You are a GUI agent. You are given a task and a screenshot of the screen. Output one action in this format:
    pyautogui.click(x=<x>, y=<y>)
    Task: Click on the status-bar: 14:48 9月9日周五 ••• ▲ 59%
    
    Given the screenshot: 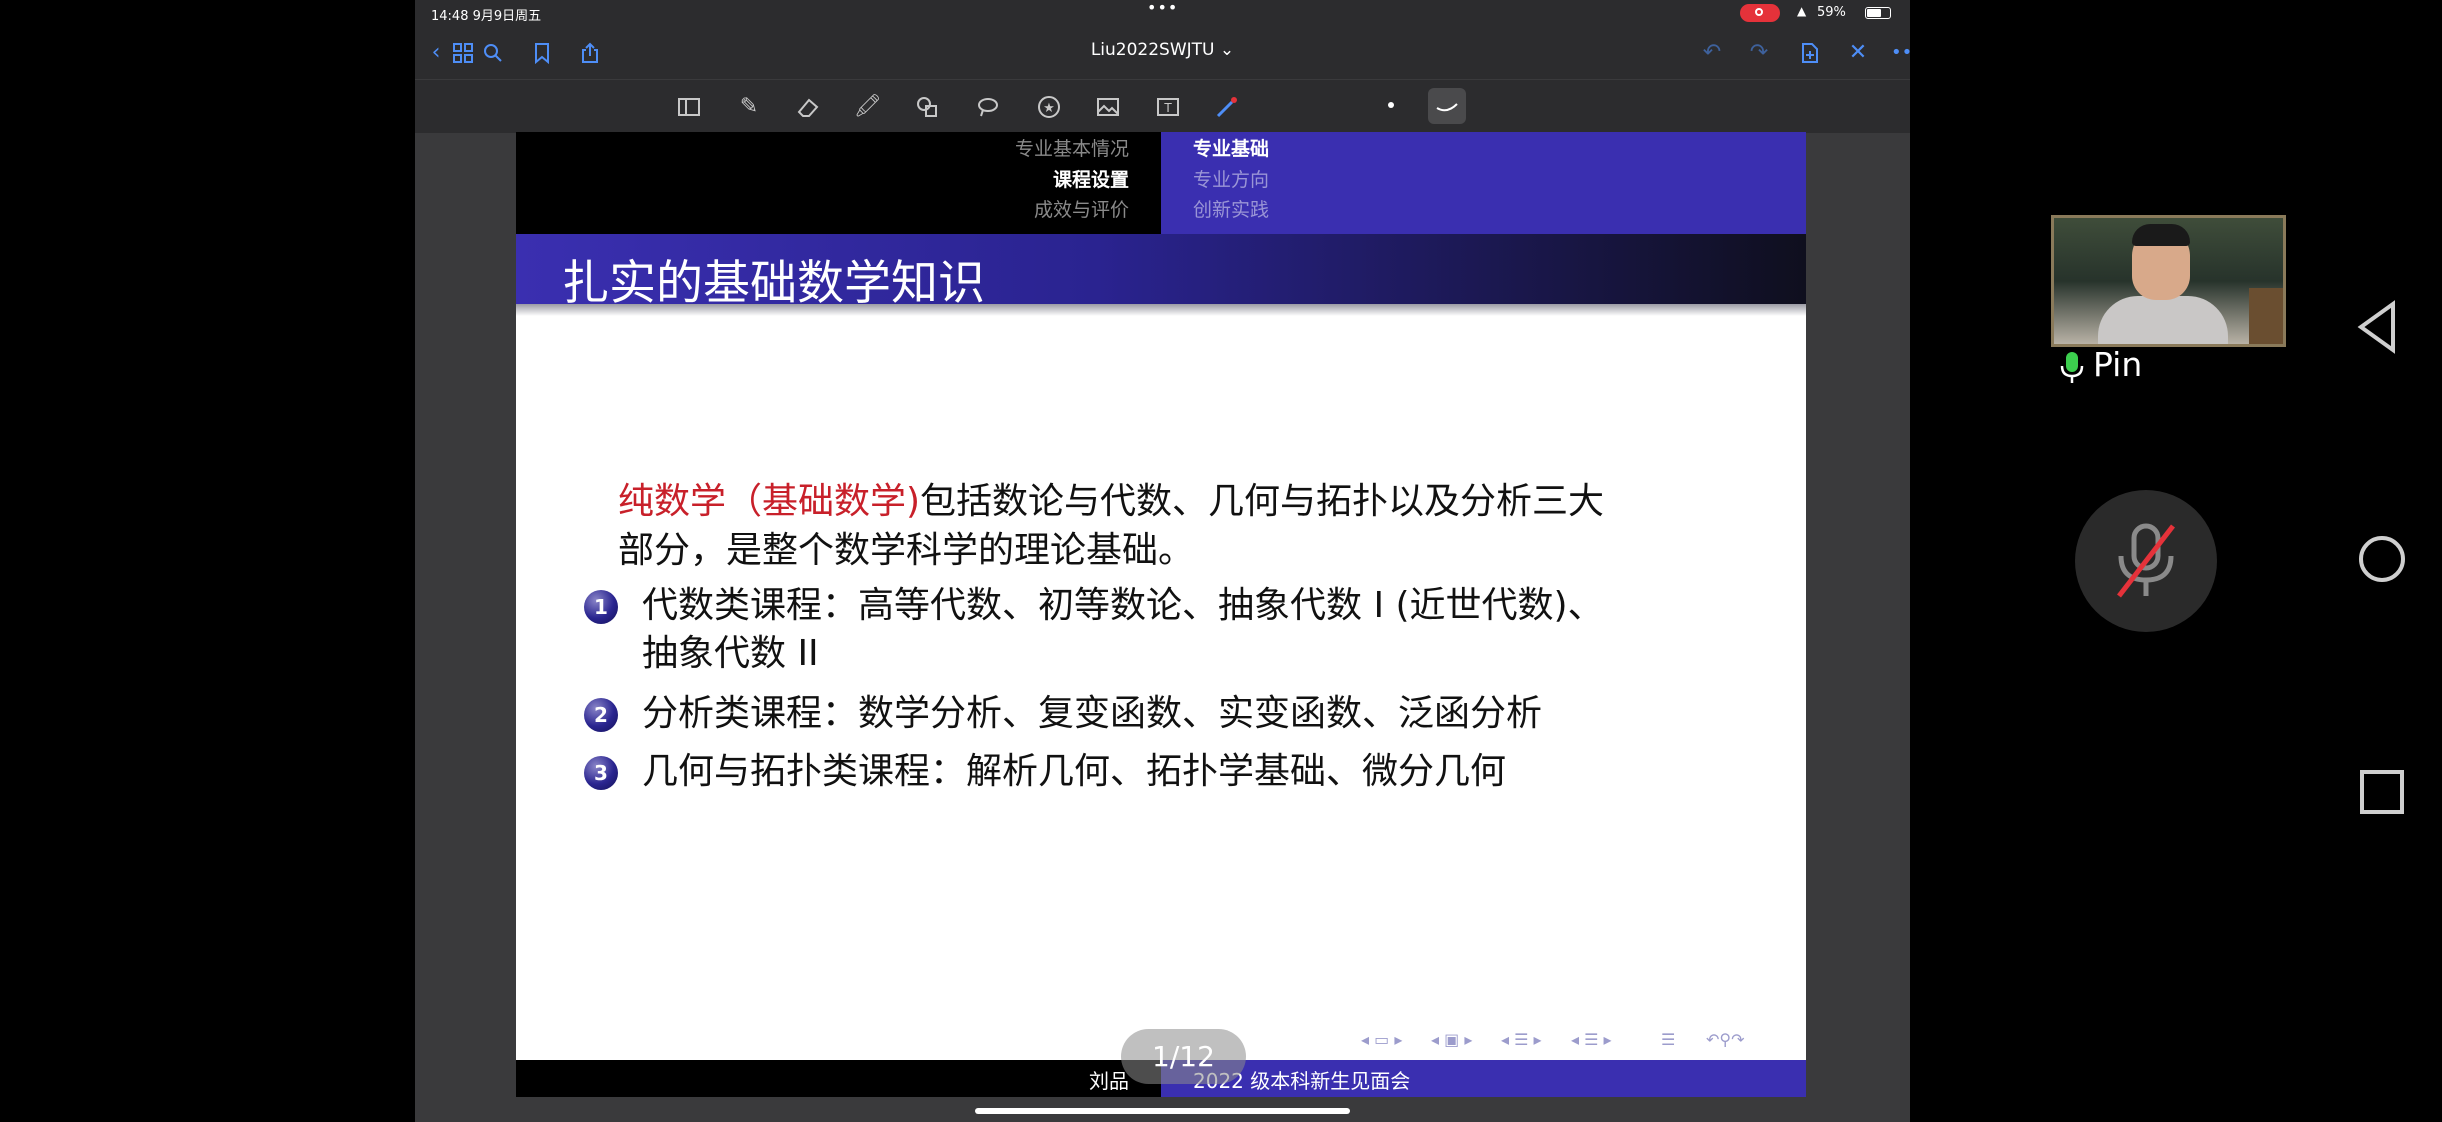 What is the action you would take?
    pyautogui.click(x=1162, y=13)
    